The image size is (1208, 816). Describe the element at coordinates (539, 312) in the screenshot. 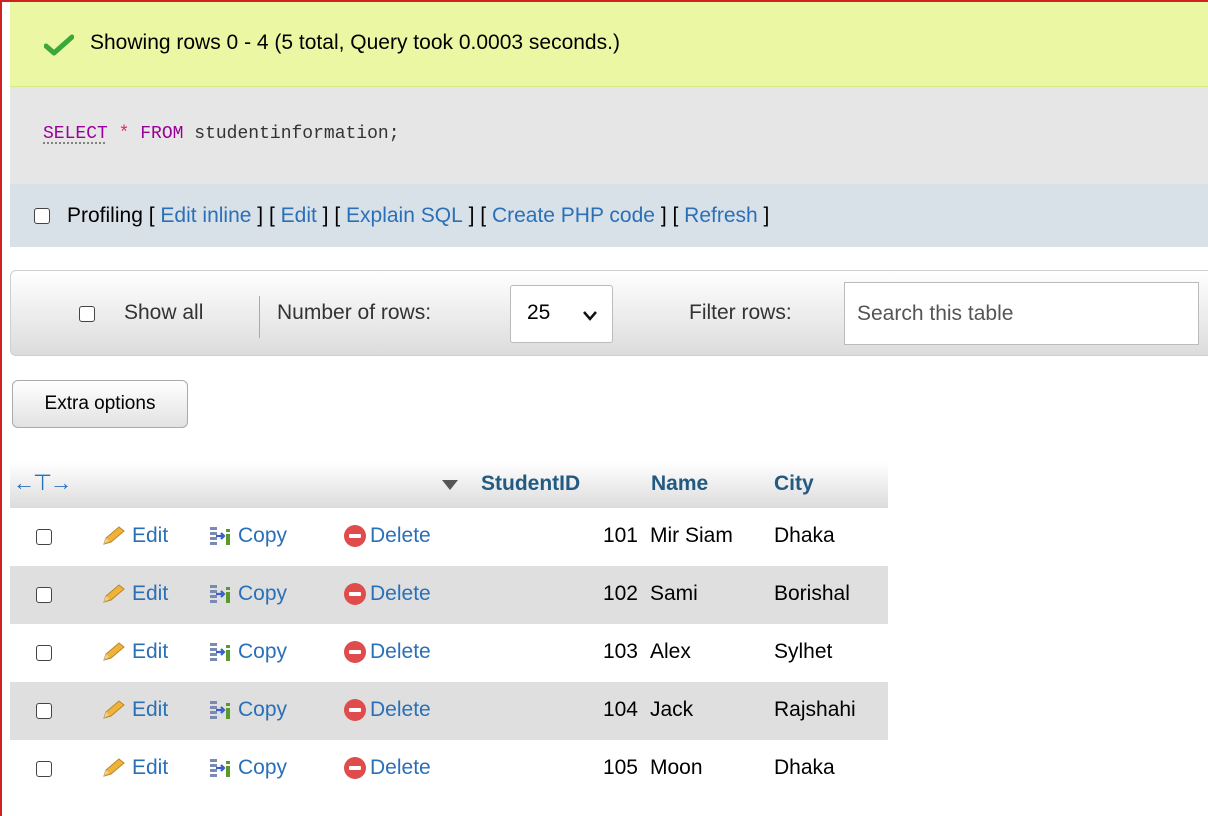

I see `rows-per-page-value: 25` at that location.